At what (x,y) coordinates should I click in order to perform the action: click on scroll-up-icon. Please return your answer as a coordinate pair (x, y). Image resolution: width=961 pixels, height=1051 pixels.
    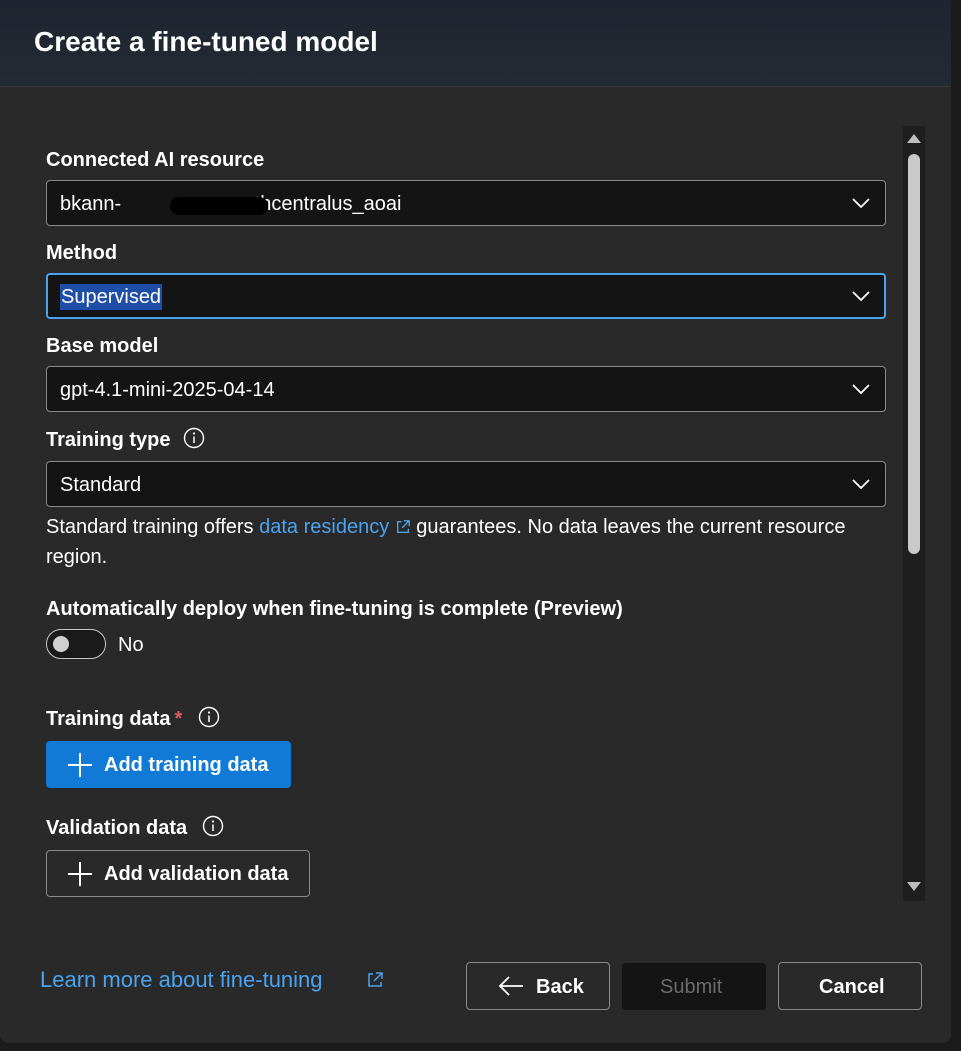
    Looking at the image, I should click on (914, 138).